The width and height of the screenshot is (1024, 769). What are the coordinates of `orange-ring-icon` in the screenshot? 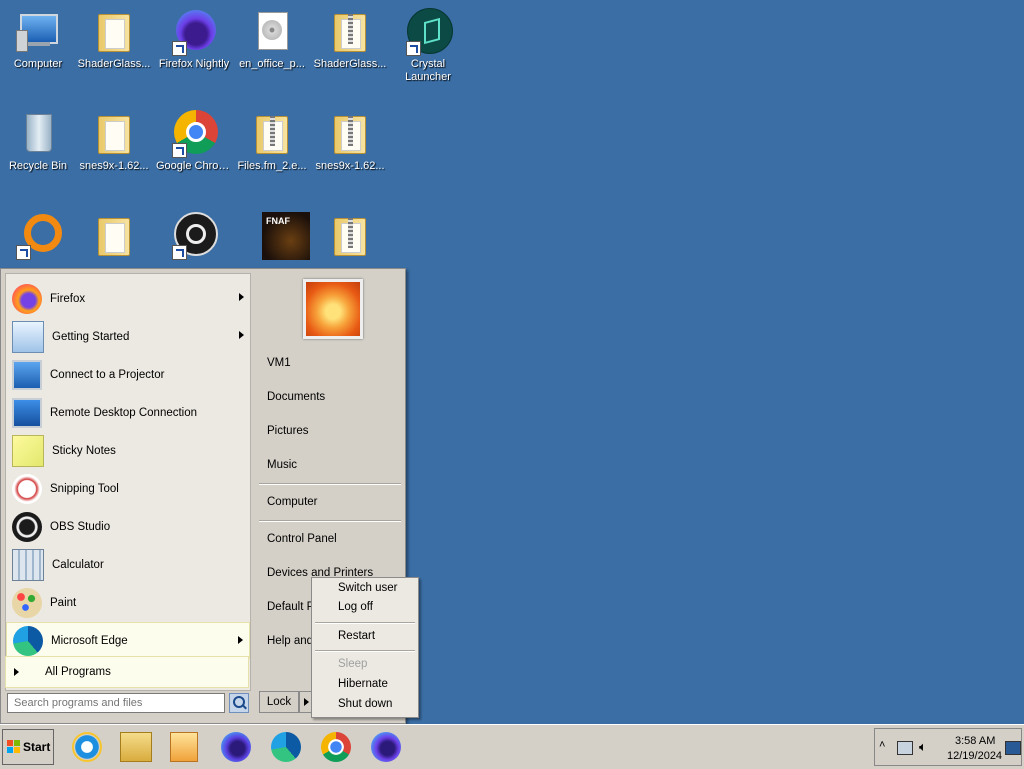 It's located at (38, 236).